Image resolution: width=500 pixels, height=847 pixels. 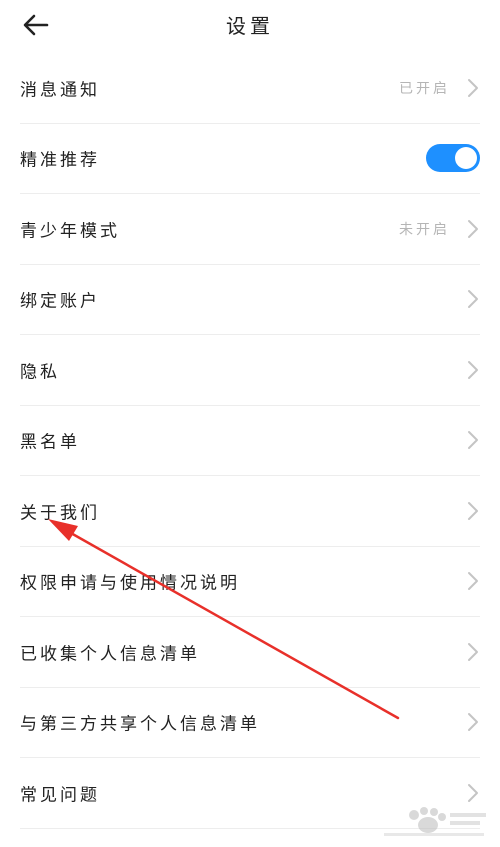 What do you see at coordinates (250, 88) in the screenshot?
I see `setting-notifications: 消息通知 已开启` at bounding box center [250, 88].